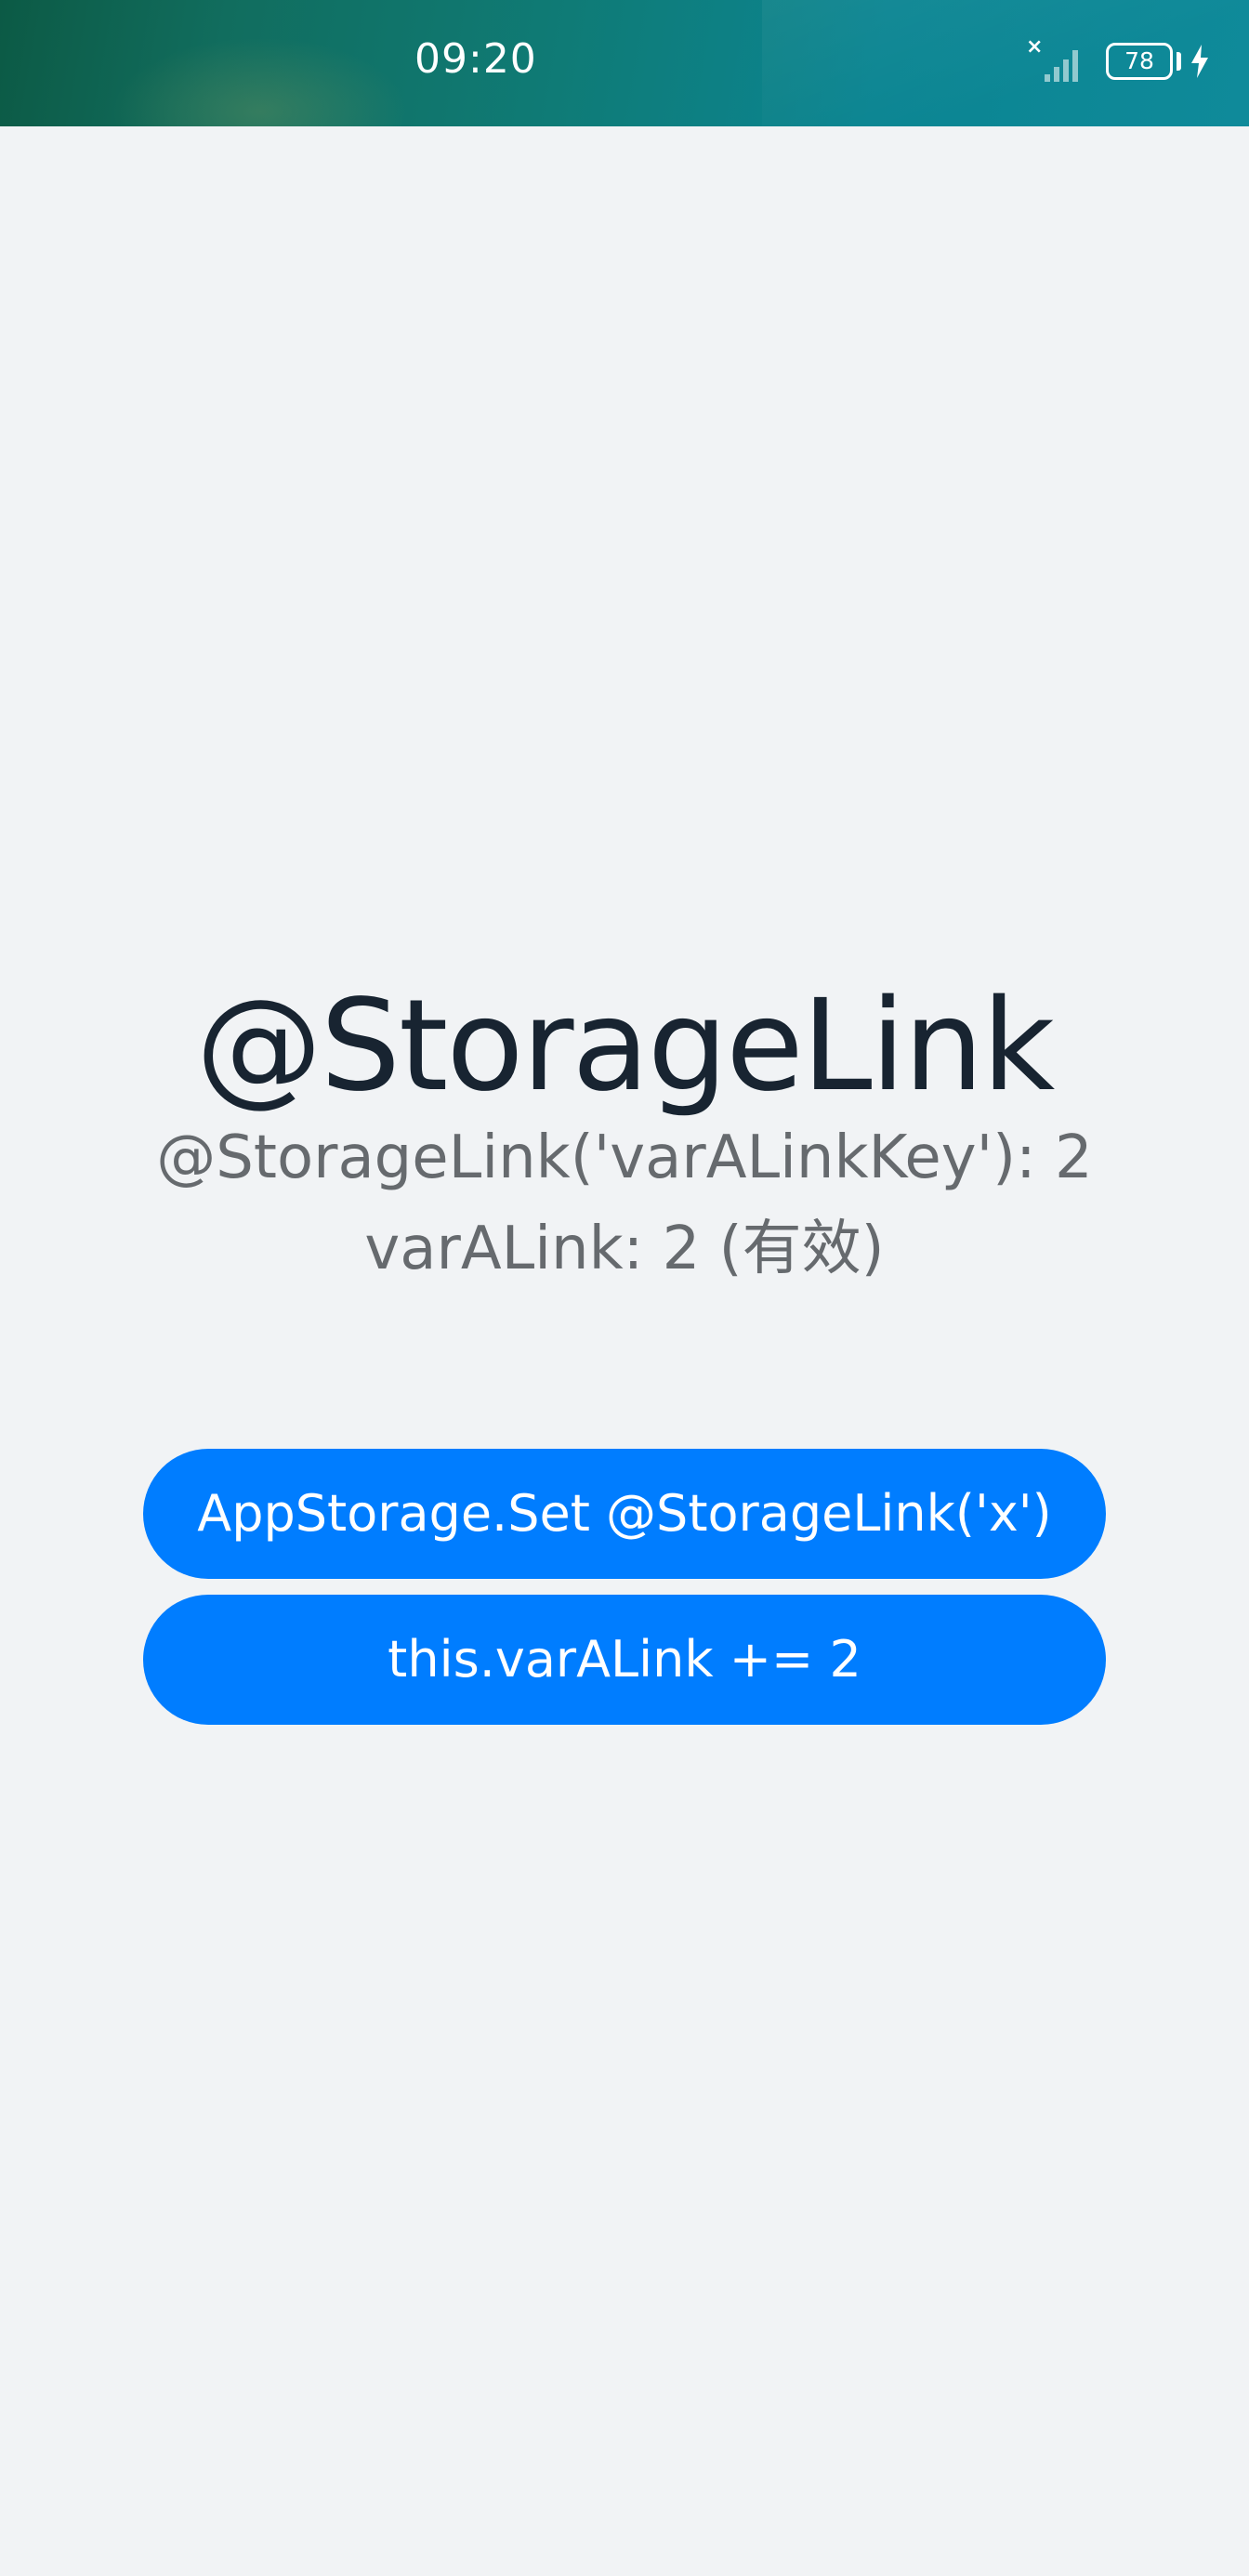 Image resolution: width=1249 pixels, height=2576 pixels. I want to click on battery-level: 78, so click(1139, 60).